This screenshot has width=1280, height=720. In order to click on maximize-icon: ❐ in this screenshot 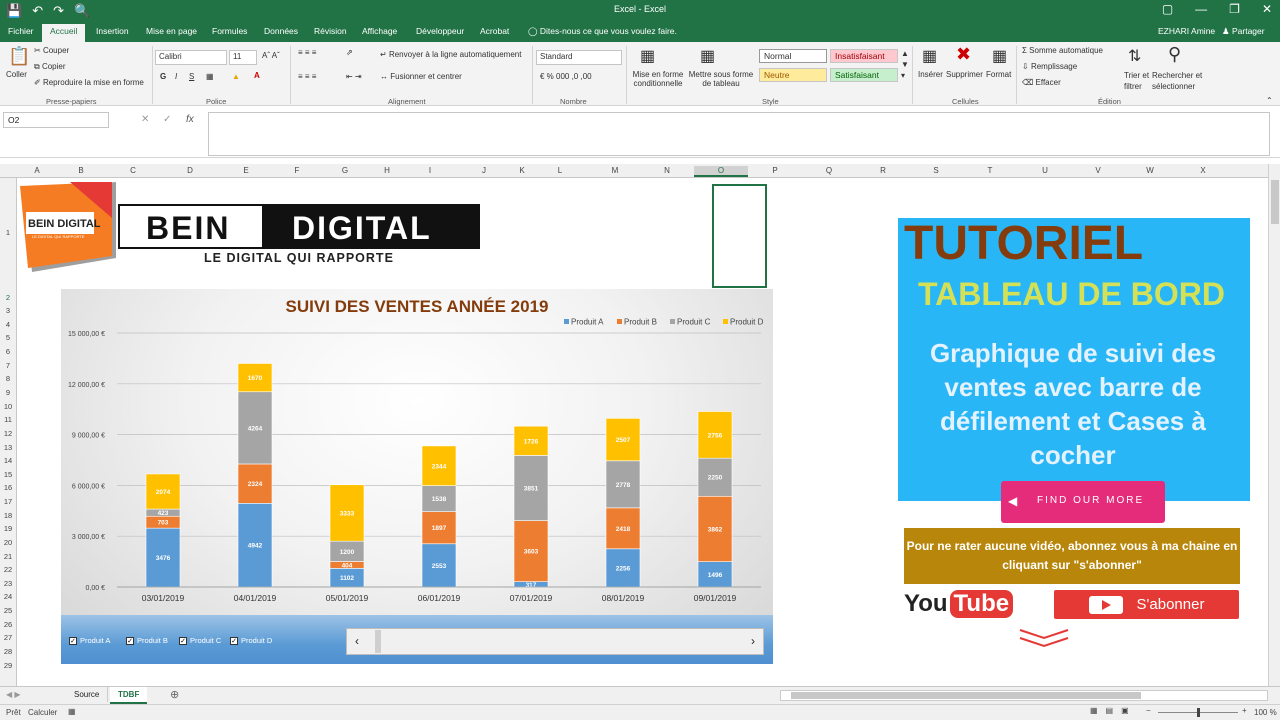, I will do `click(1234, 9)`.